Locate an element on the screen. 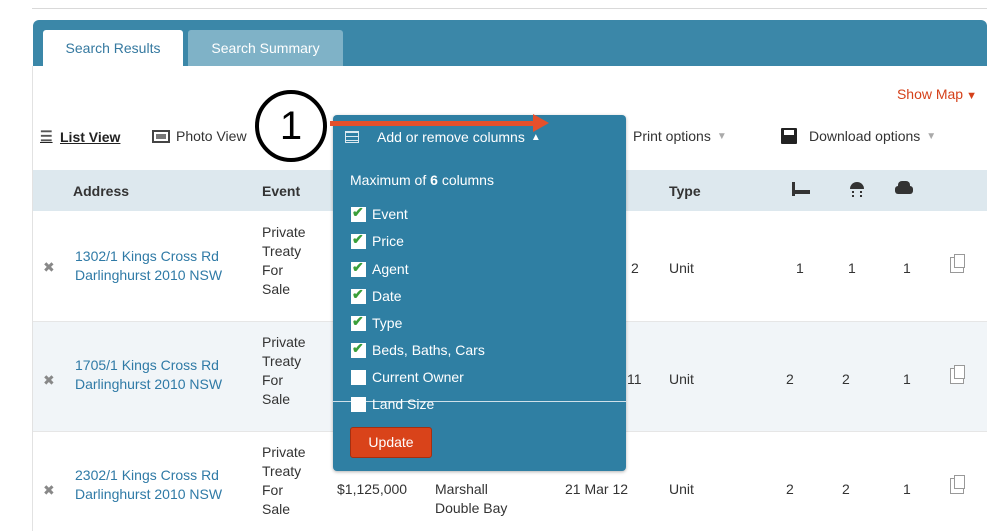  bed-icon is located at coordinates (801, 189).